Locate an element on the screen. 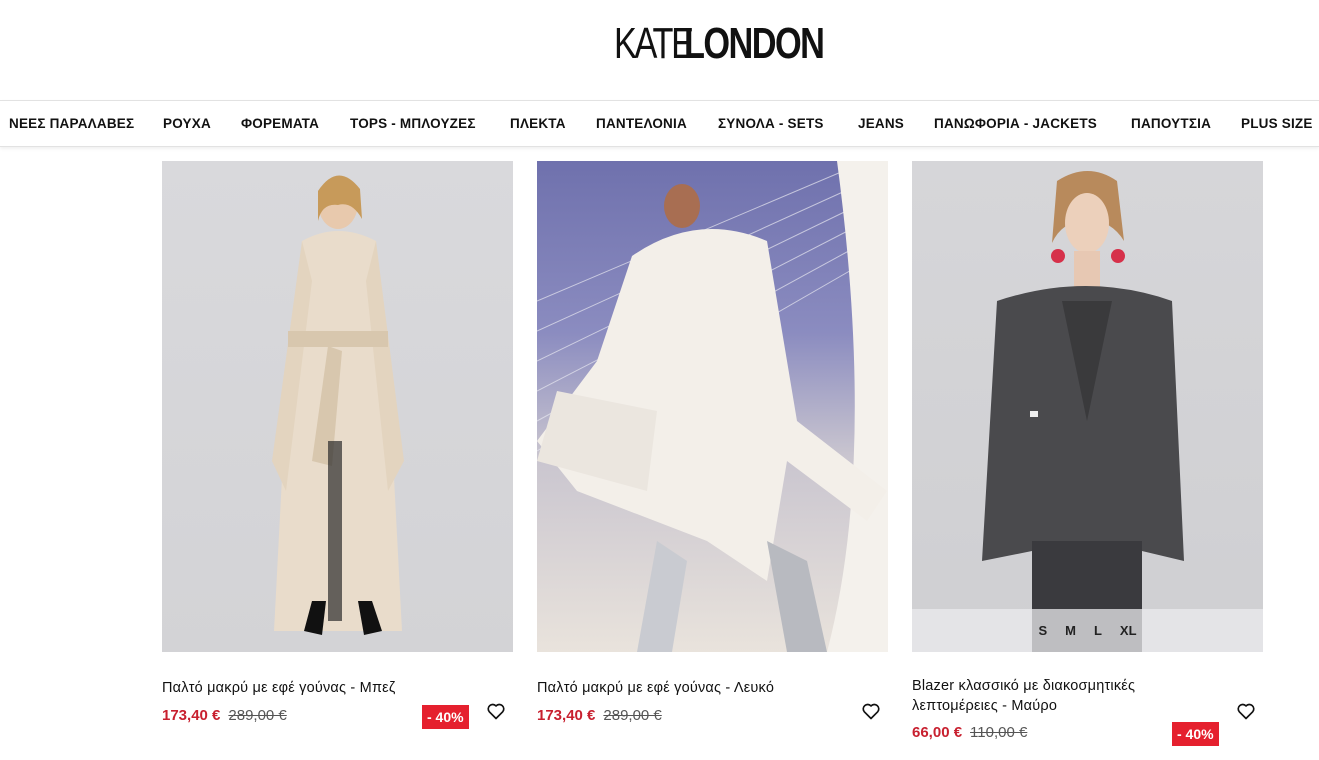  nav-item-new-arrivals: ΝΕΕΣ ΠΑΡΑΛΑΒΕΣ is located at coordinates (71, 123).